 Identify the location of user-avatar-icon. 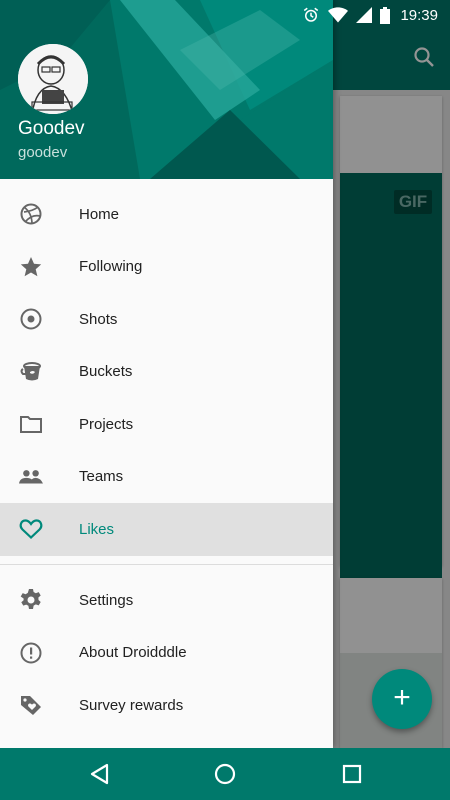
(53, 79).